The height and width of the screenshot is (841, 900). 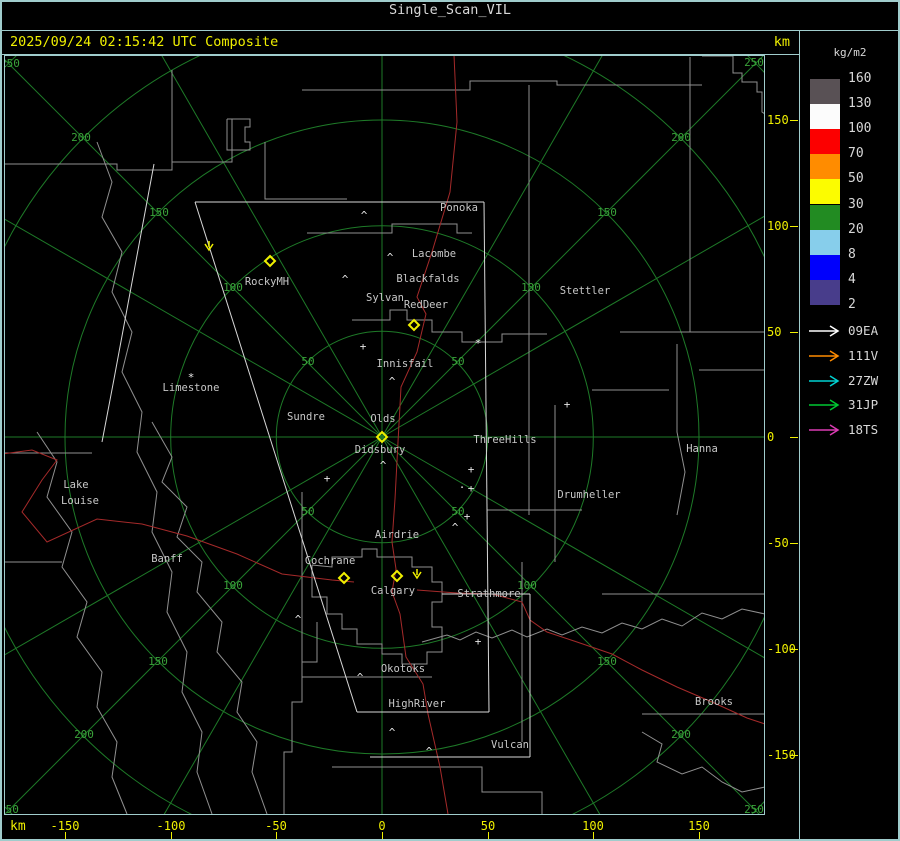 What do you see at coordinates (850, 52) in the screenshot?
I see `legend-unit-label: kg/m2` at bounding box center [850, 52].